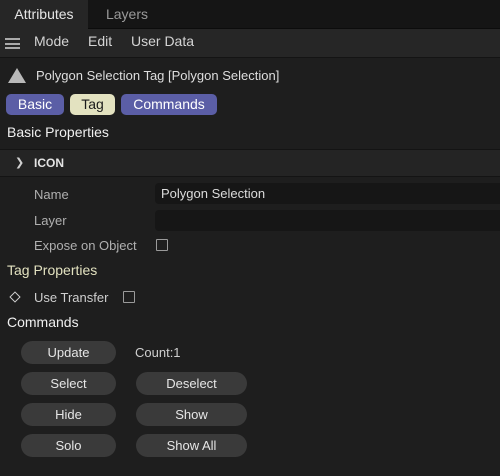 This screenshot has height=476, width=500. I want to click on expose-on-object-label: Expose on Object, so click(85, 245).